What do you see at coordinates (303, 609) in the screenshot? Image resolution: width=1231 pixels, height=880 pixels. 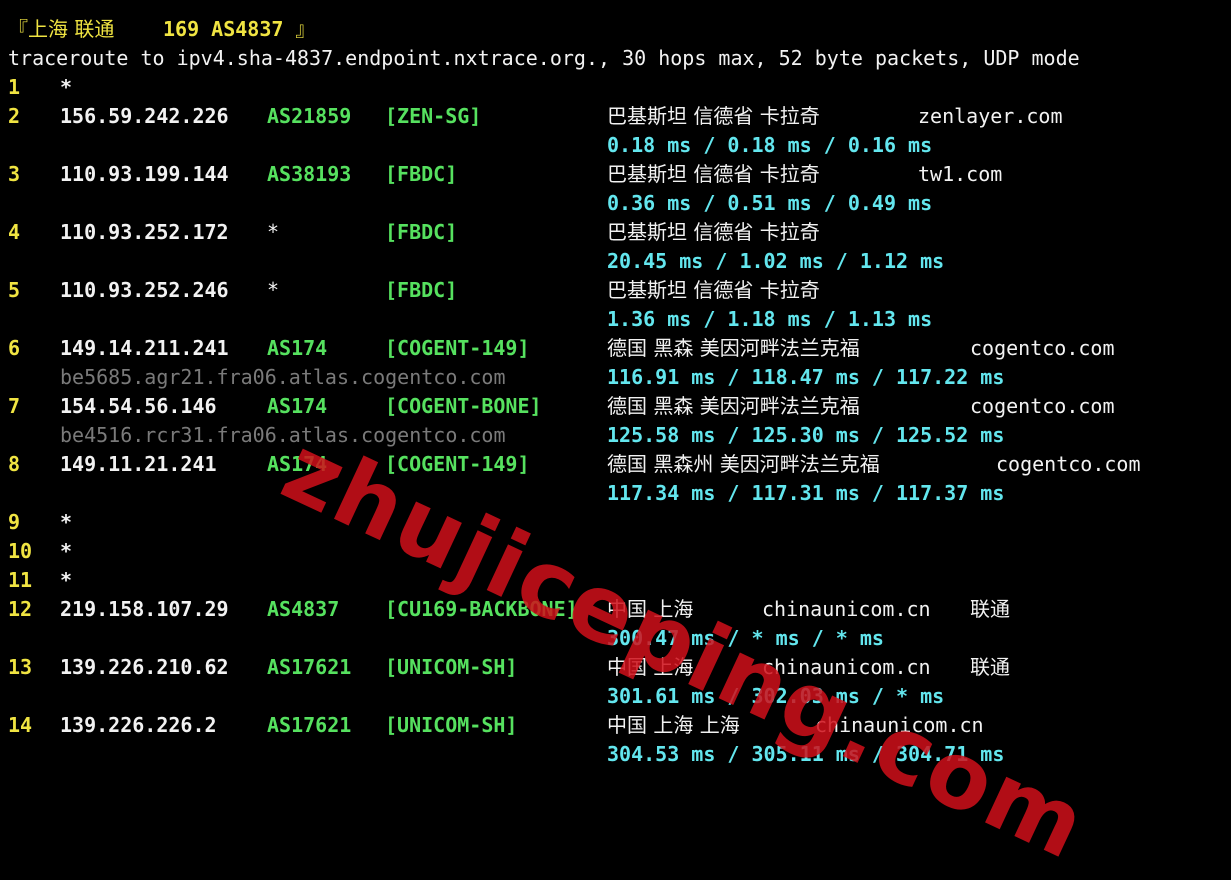 I see `hop-asn: AS4837` at bounding box center [303, 609].